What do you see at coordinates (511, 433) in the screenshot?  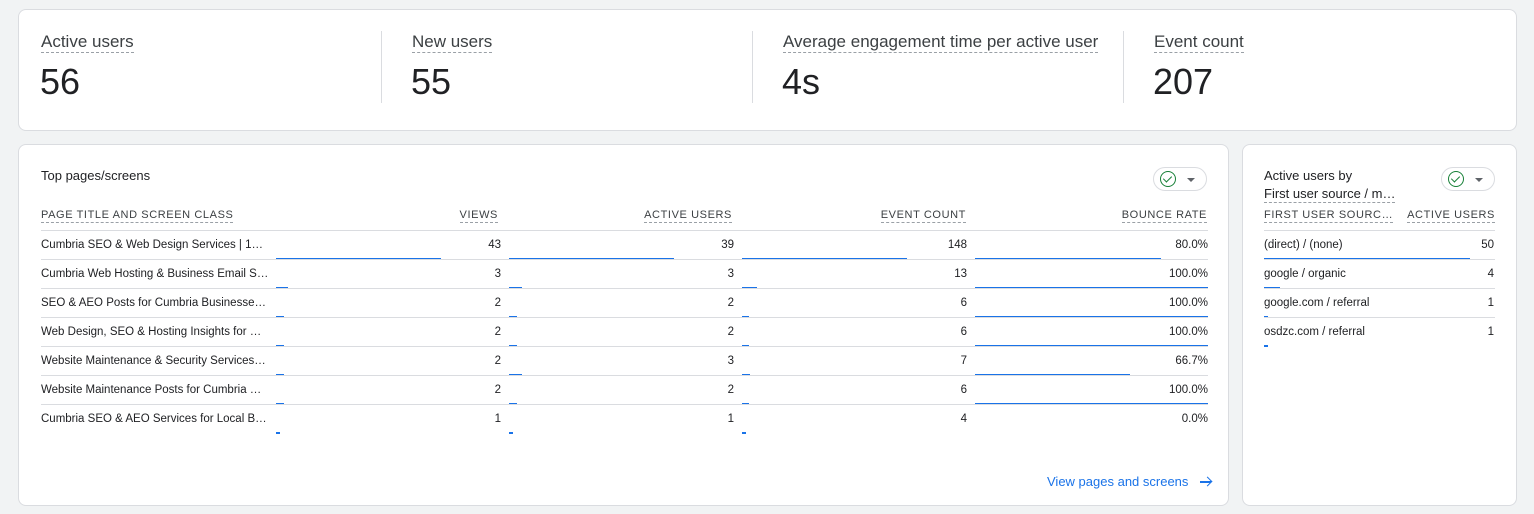 I see `users-bar` at bounding box center [511, 433].